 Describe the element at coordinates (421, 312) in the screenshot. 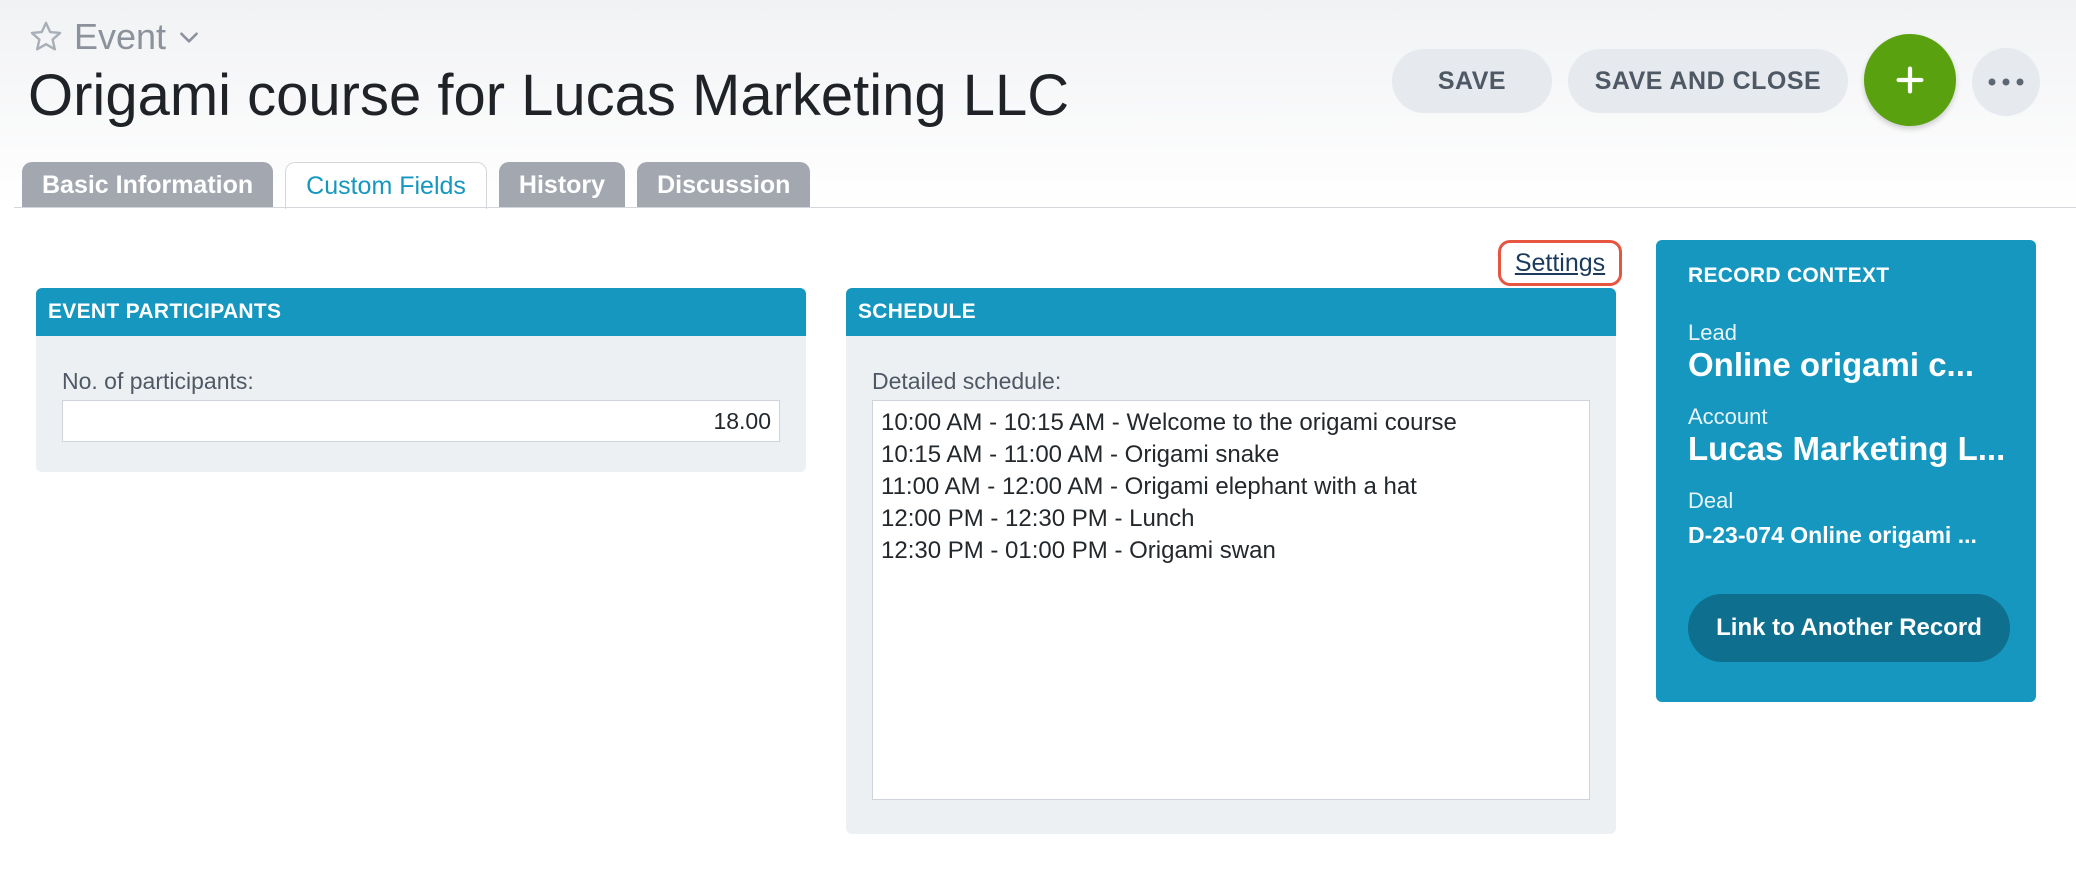

I see `panel-title: EVENT PARTICIPANTS` at that location.